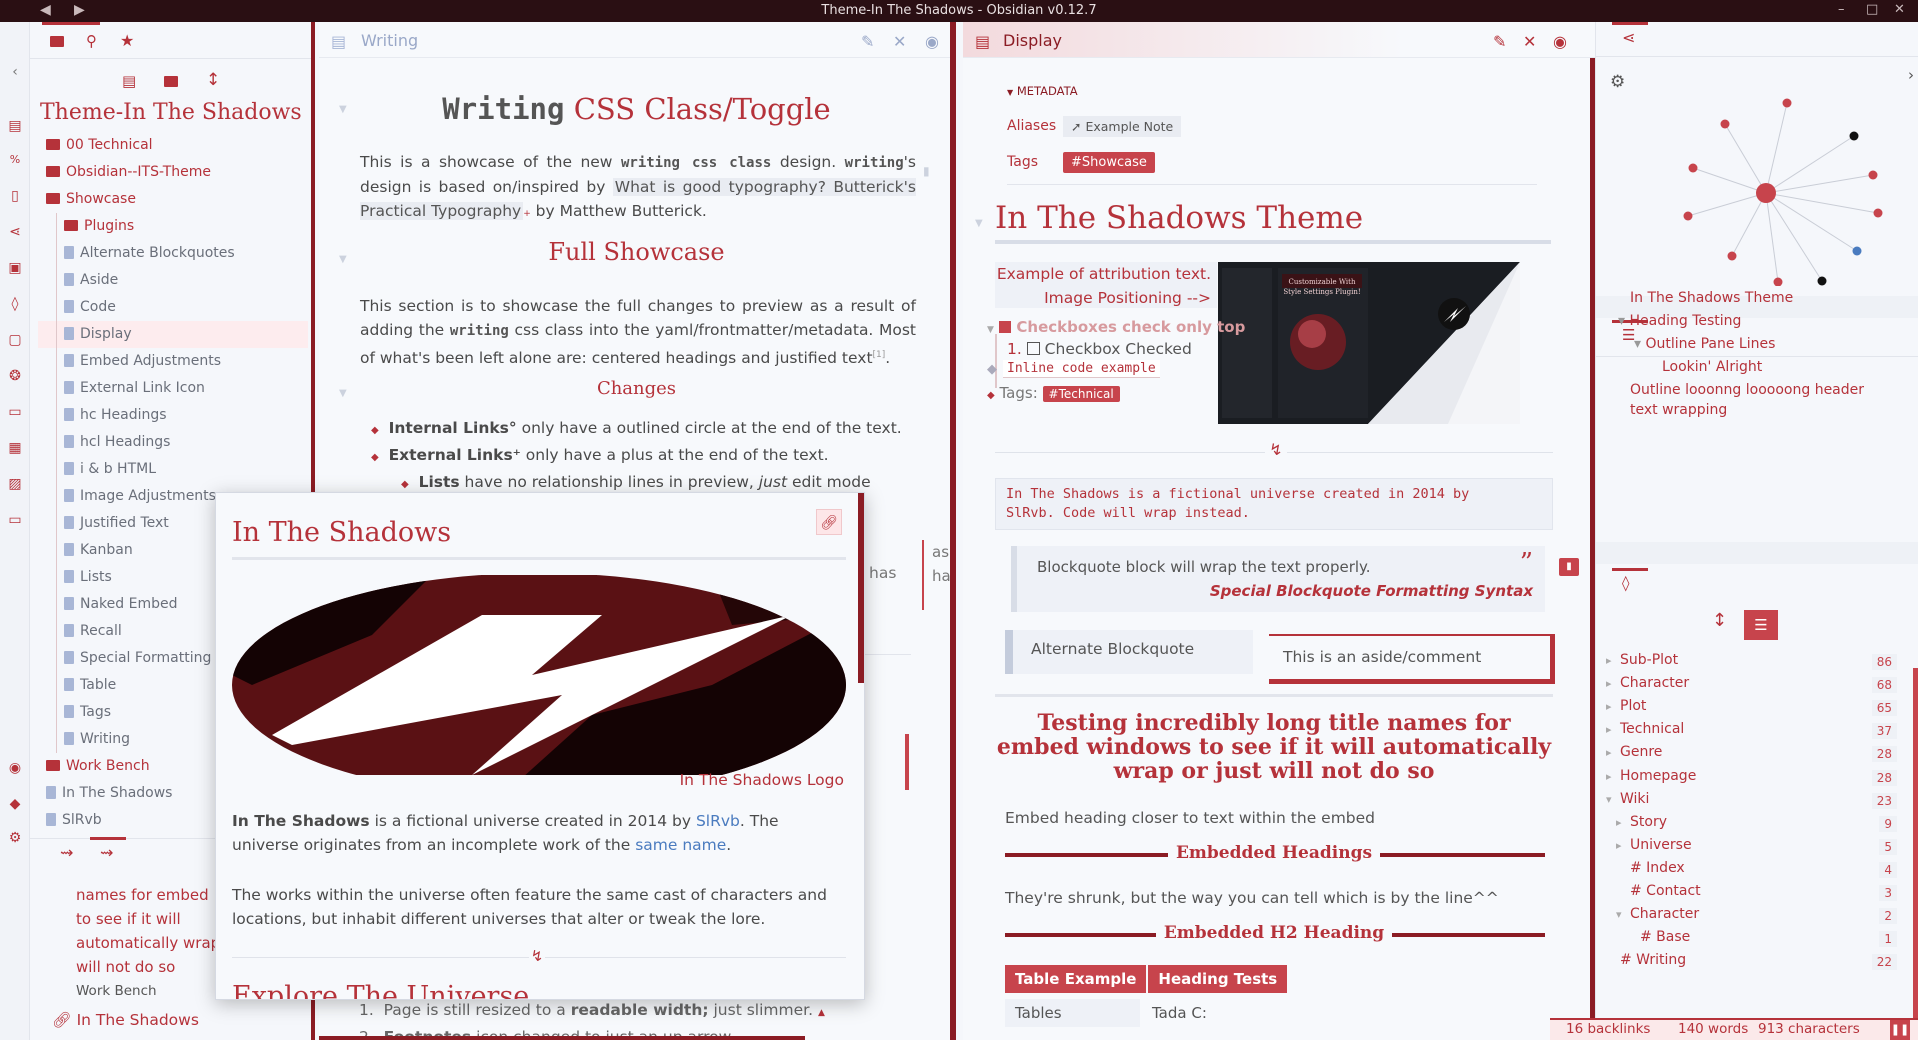  What do you see at coordinates (15, 804) in the screenshot?
I see `help-icon: ◆` at bounding box center [15, 804].